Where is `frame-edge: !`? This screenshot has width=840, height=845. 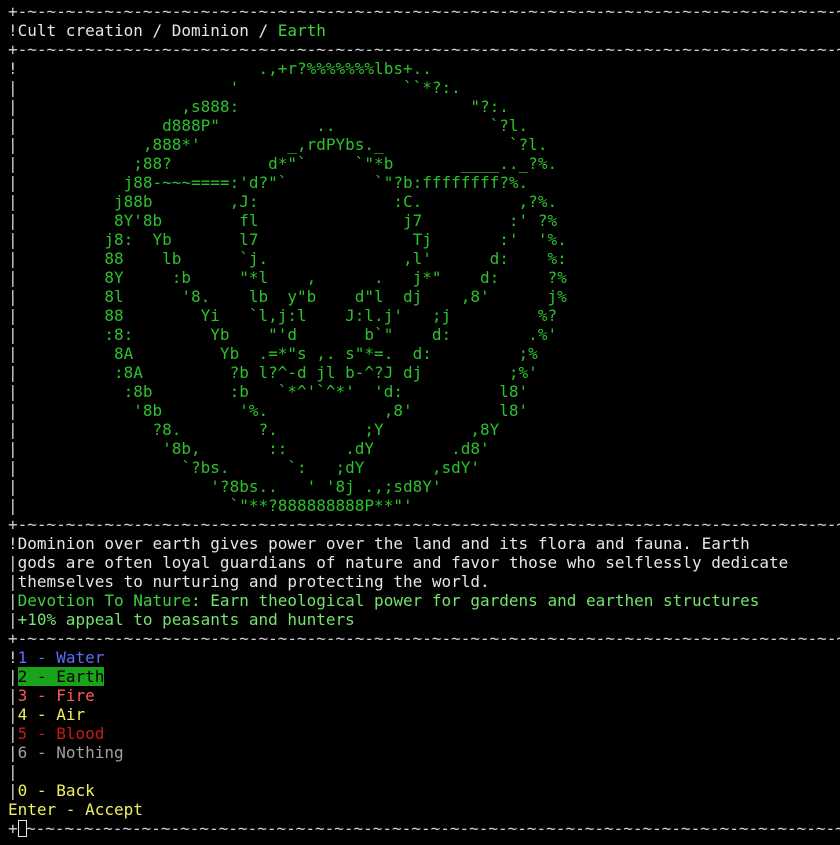 frame-edge: ! is located at coordinates (13, 30).